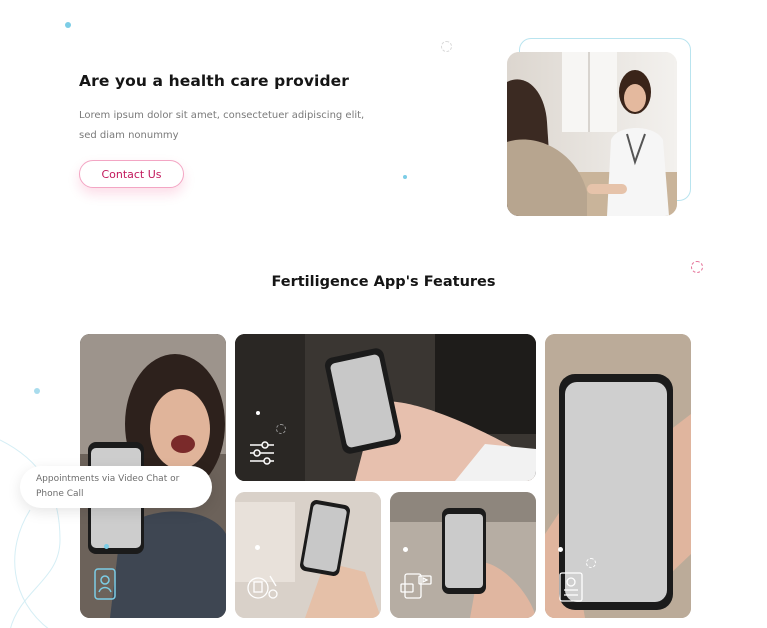 The height and width of the screenshot is (628, 767). Describe the element at coordinates (308, 555) in the screenshot. I see `feature-card-medical-tools` at that location.